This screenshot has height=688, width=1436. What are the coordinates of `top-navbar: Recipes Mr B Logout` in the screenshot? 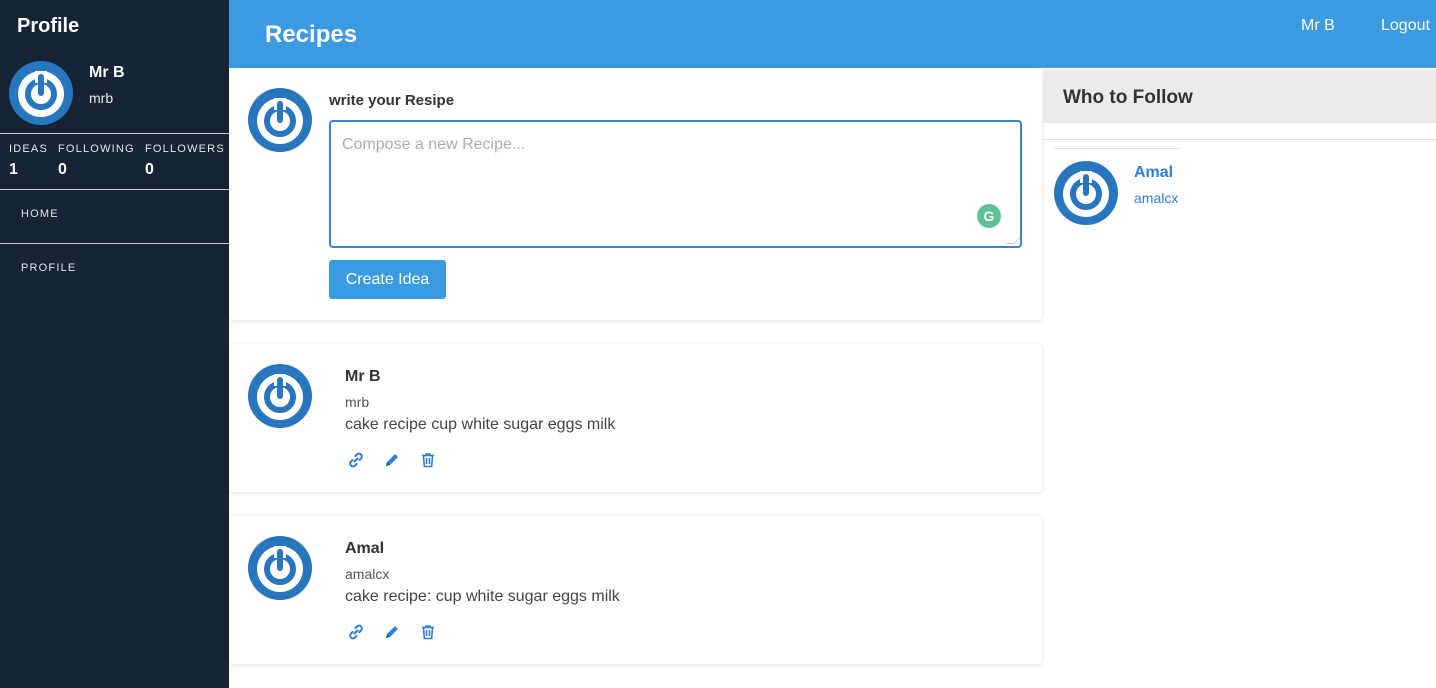 It's located at (832, 34).